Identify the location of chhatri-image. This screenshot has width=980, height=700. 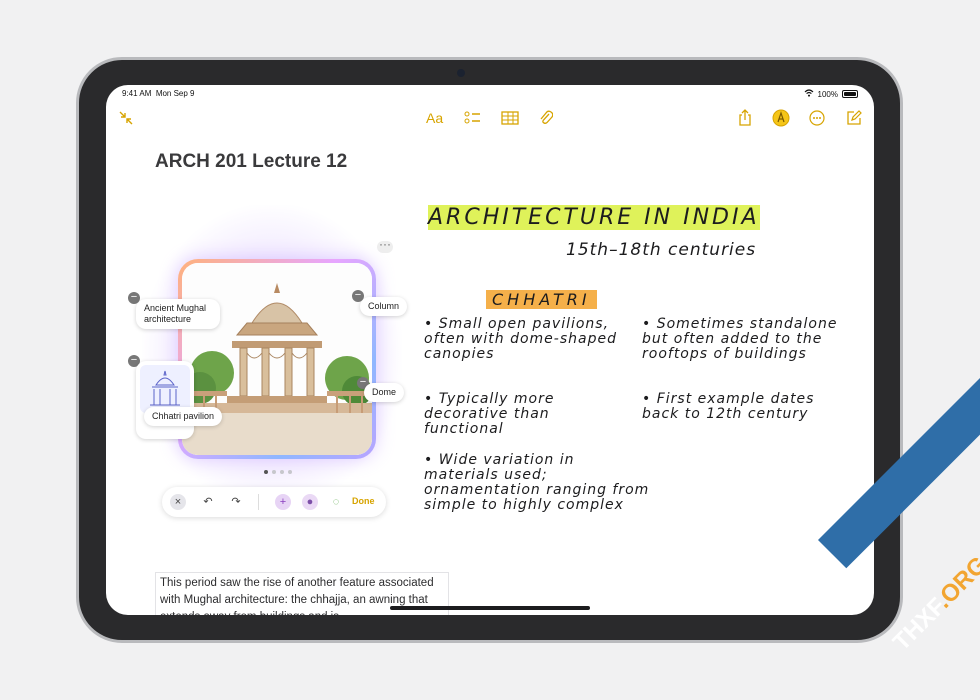
(277, 359).